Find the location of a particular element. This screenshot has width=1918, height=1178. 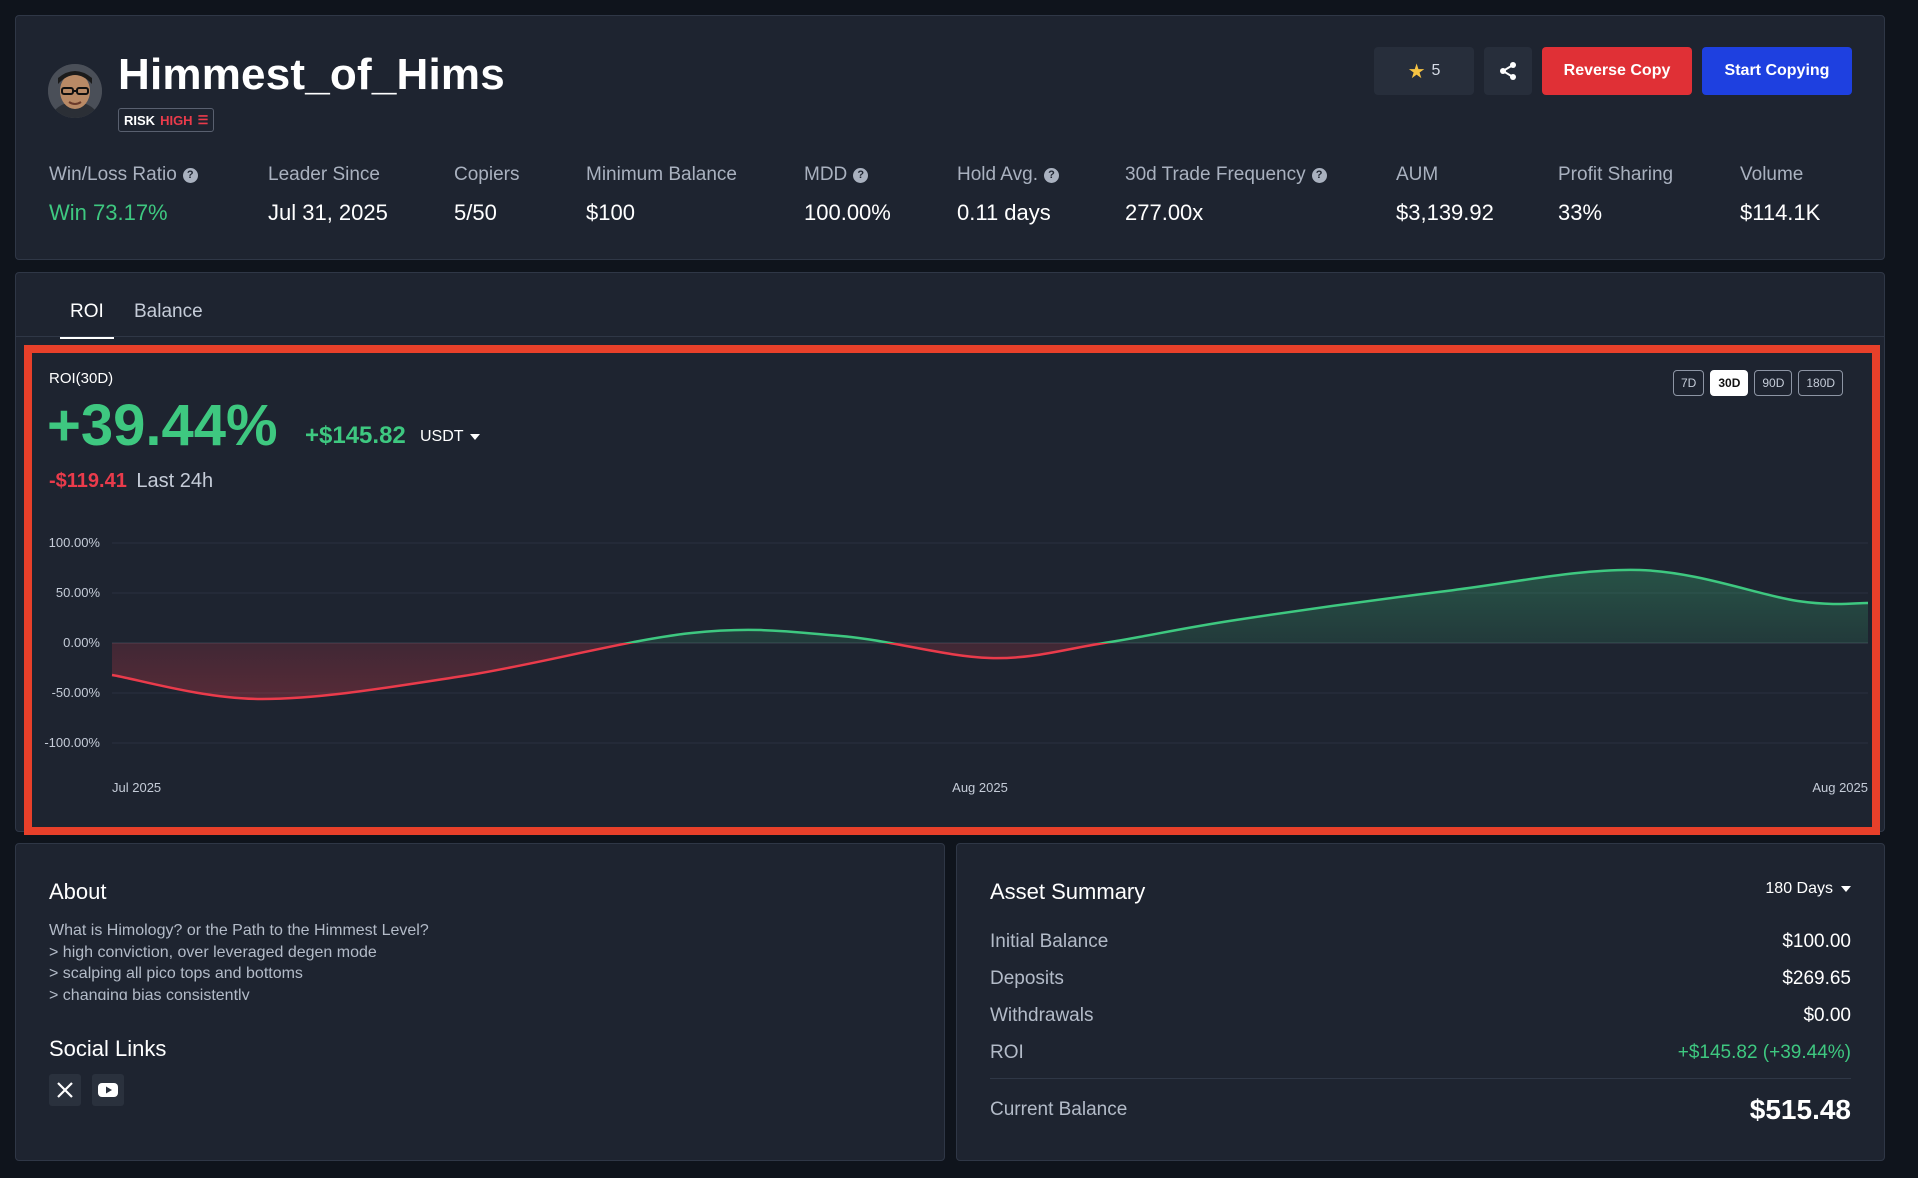

range-180d-button: 180D is located at coordinates (1821, 383).